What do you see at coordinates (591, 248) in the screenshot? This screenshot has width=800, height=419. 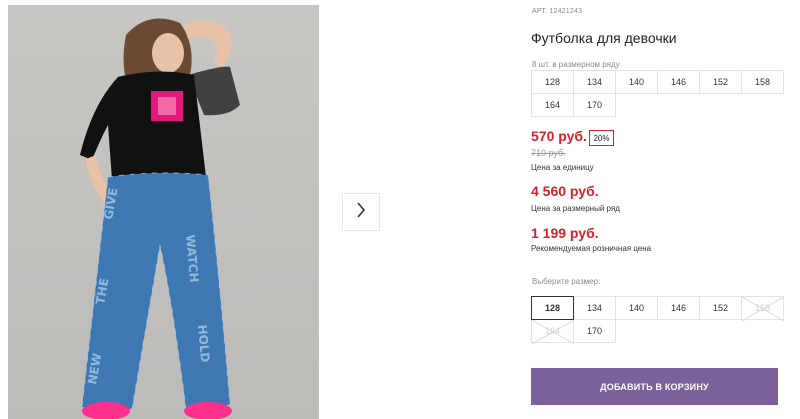 I see `retail-price-label: Рекомендуемая розничная цена` at bounding box center [591, 248].